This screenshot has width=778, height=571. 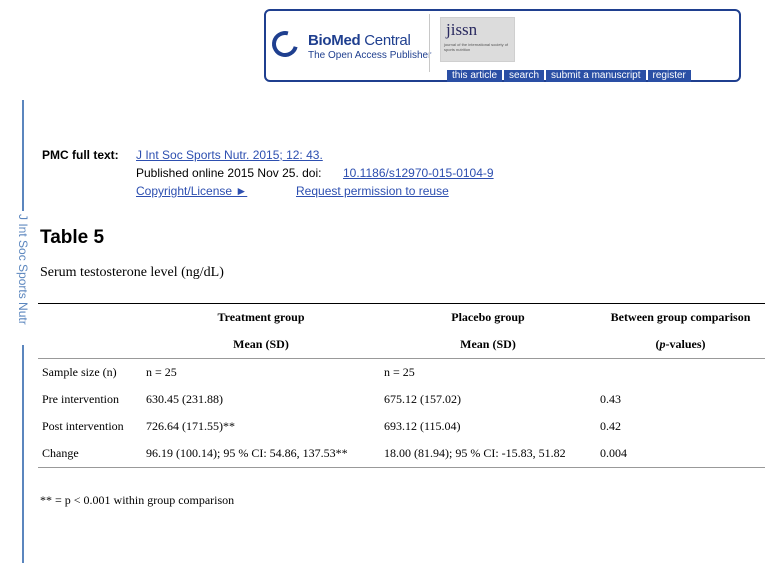 I want to click on table-footnote: ** = p < 0.001 within group comparison, so click(x=137, y=500).